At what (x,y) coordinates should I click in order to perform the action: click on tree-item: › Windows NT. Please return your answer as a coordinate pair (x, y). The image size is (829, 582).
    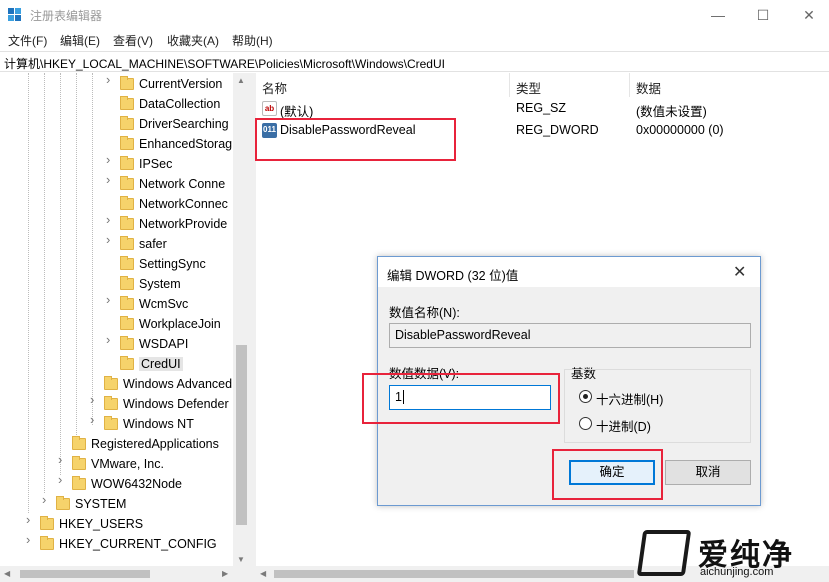
    Looking at the image, I should click on (125, 424).